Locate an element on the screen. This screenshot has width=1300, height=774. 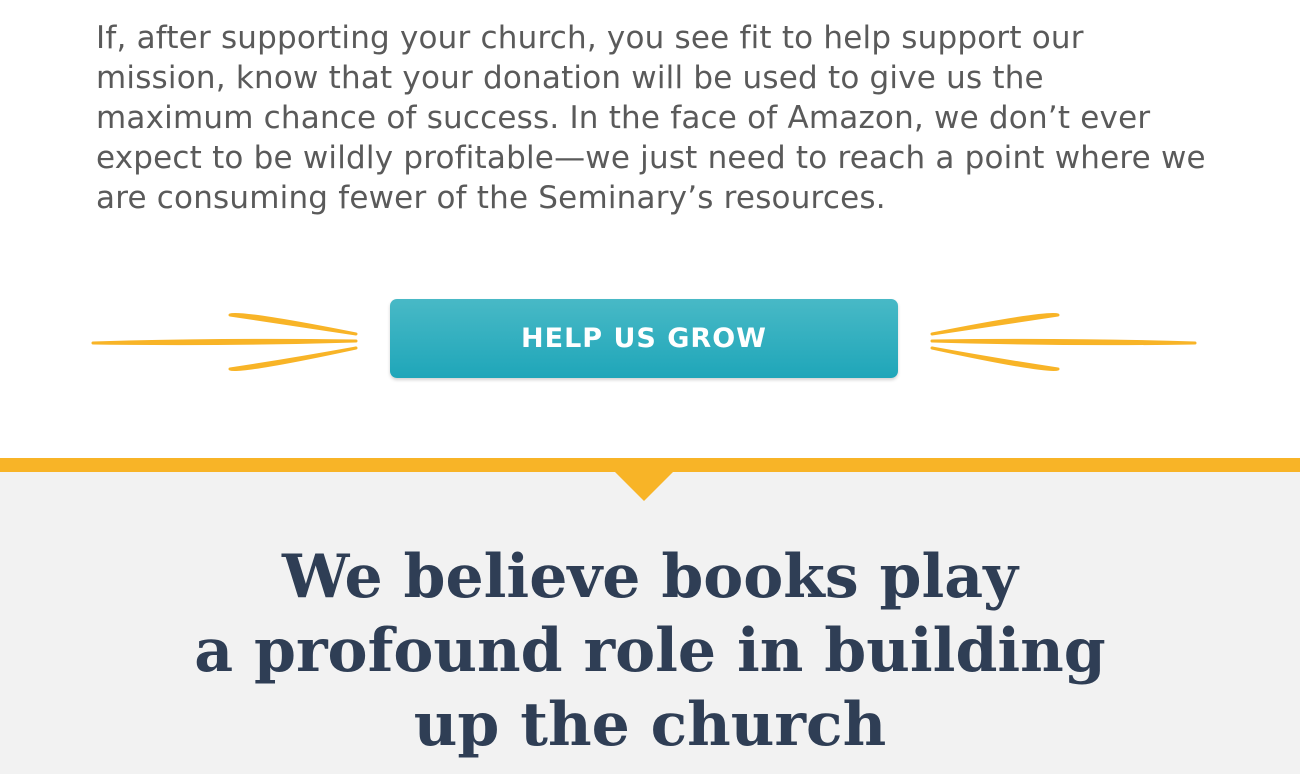
heading-line: up the church is located at coordinates (650, 725).